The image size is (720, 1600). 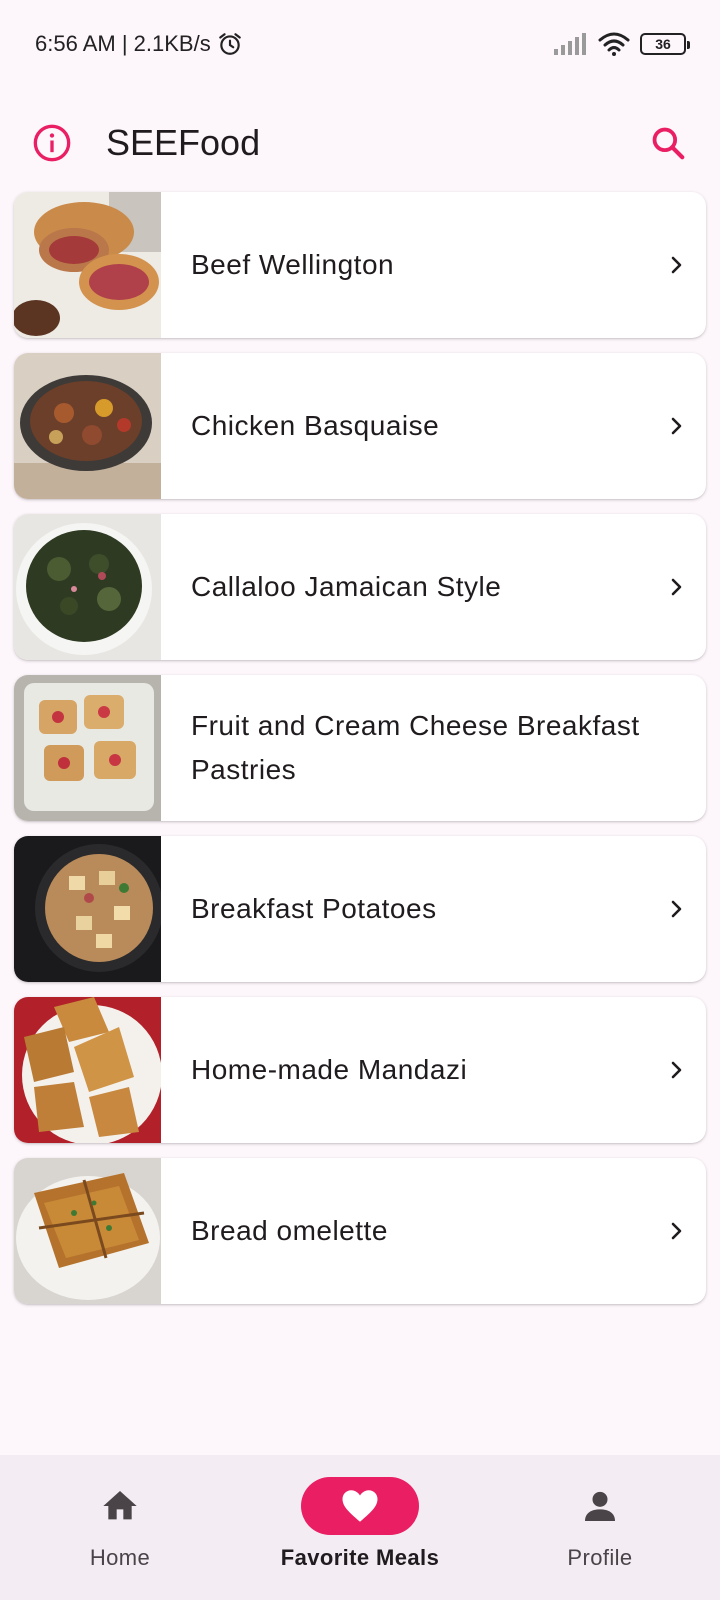 I want to click on search-button, so click(x=668, y=143).